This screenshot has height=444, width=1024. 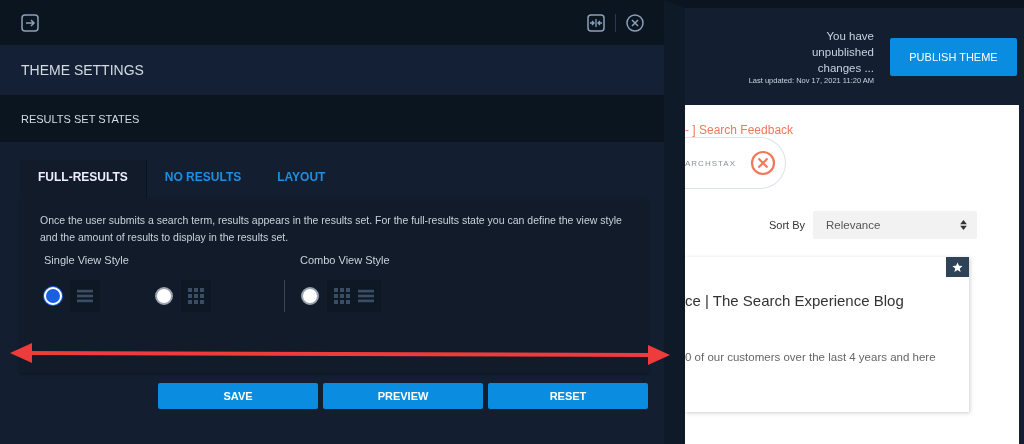 What do you see at coordinates (203, 179) in the screenshot?
I see `tab: NO RESULTS` at bounding box center [203, 179].